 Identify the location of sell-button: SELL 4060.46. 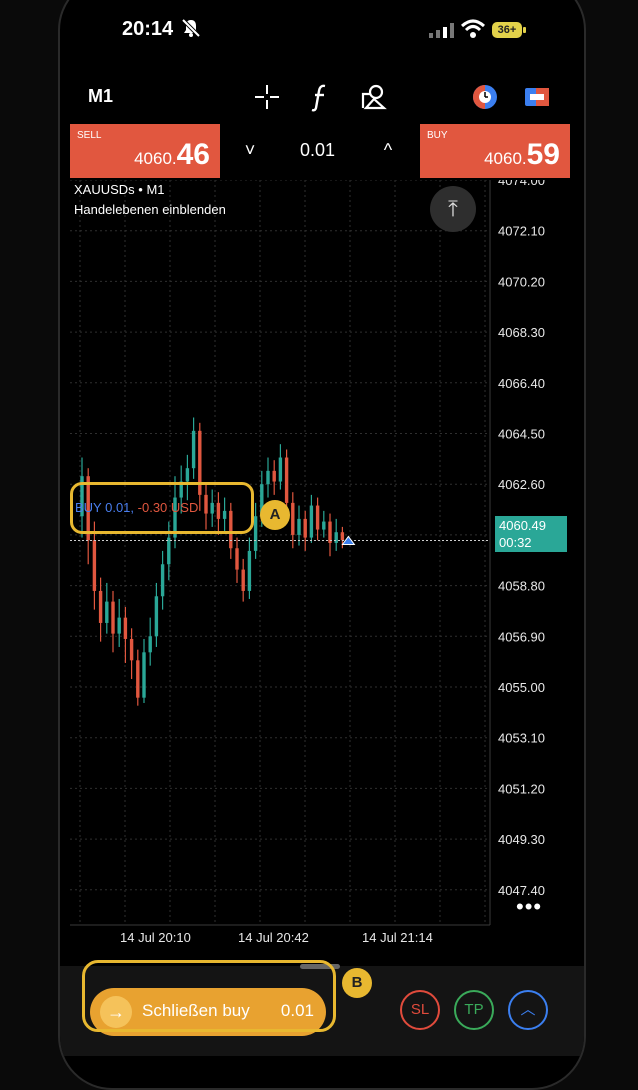
(145, 151).